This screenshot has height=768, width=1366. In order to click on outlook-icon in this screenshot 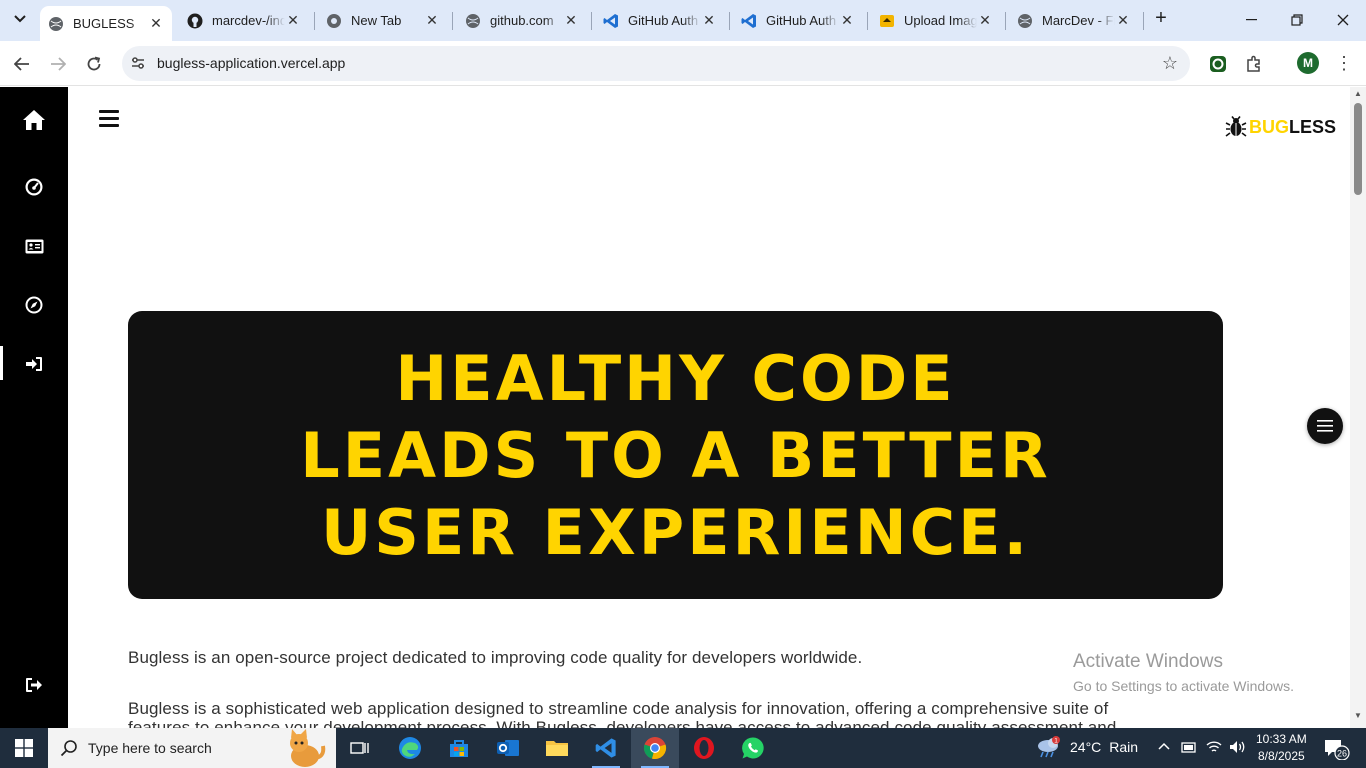, I will do `click(508, 748)`.